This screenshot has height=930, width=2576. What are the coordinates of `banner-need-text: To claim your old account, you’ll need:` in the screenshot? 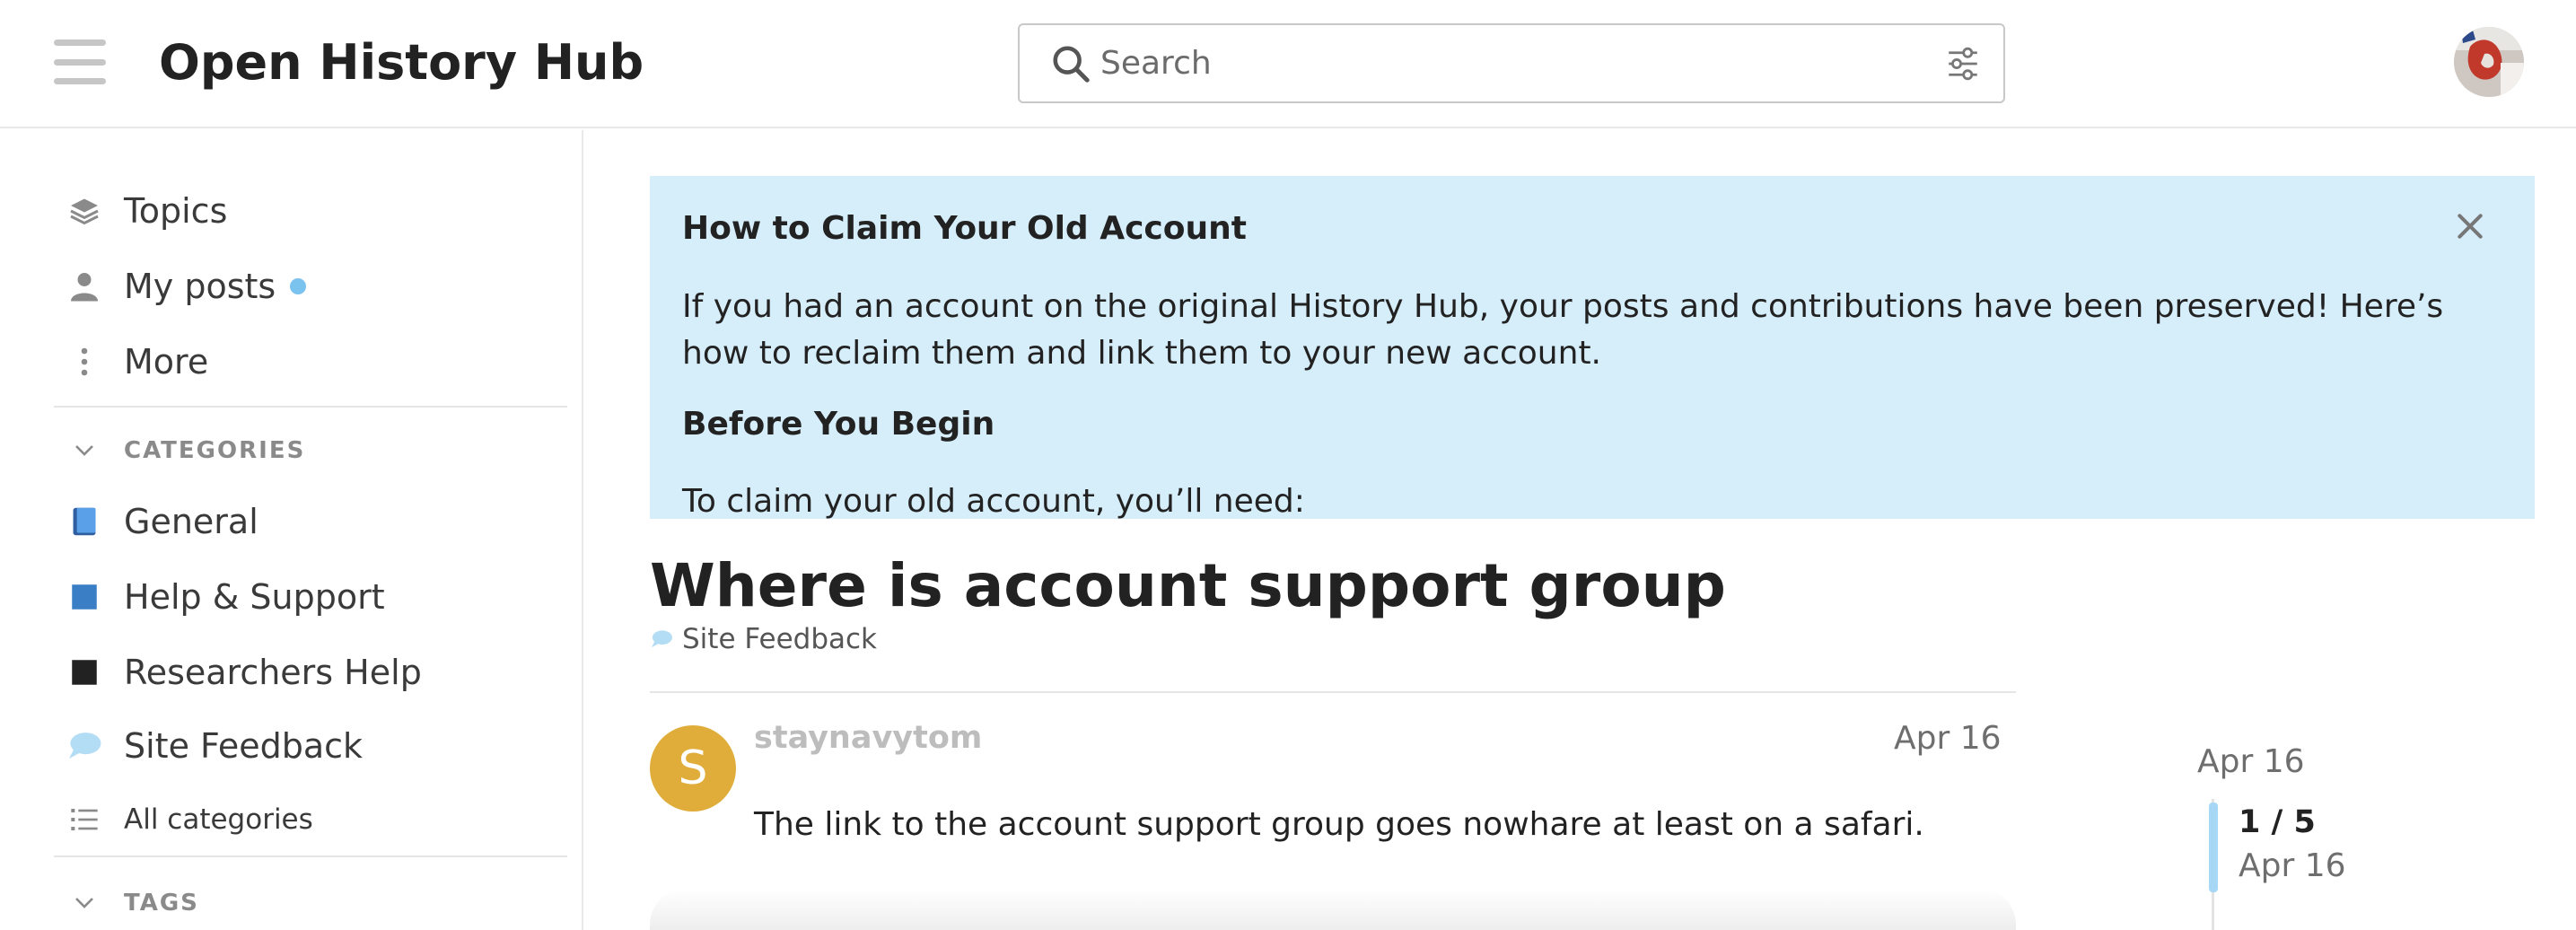 It's located at (993, 501).